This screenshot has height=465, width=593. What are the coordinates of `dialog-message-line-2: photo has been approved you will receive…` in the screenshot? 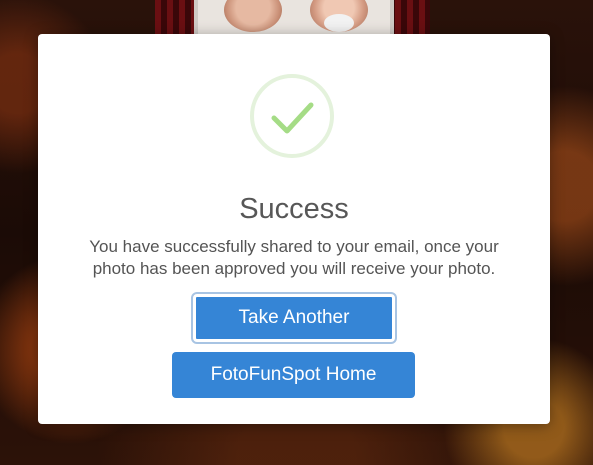 It's located at (294, 268).